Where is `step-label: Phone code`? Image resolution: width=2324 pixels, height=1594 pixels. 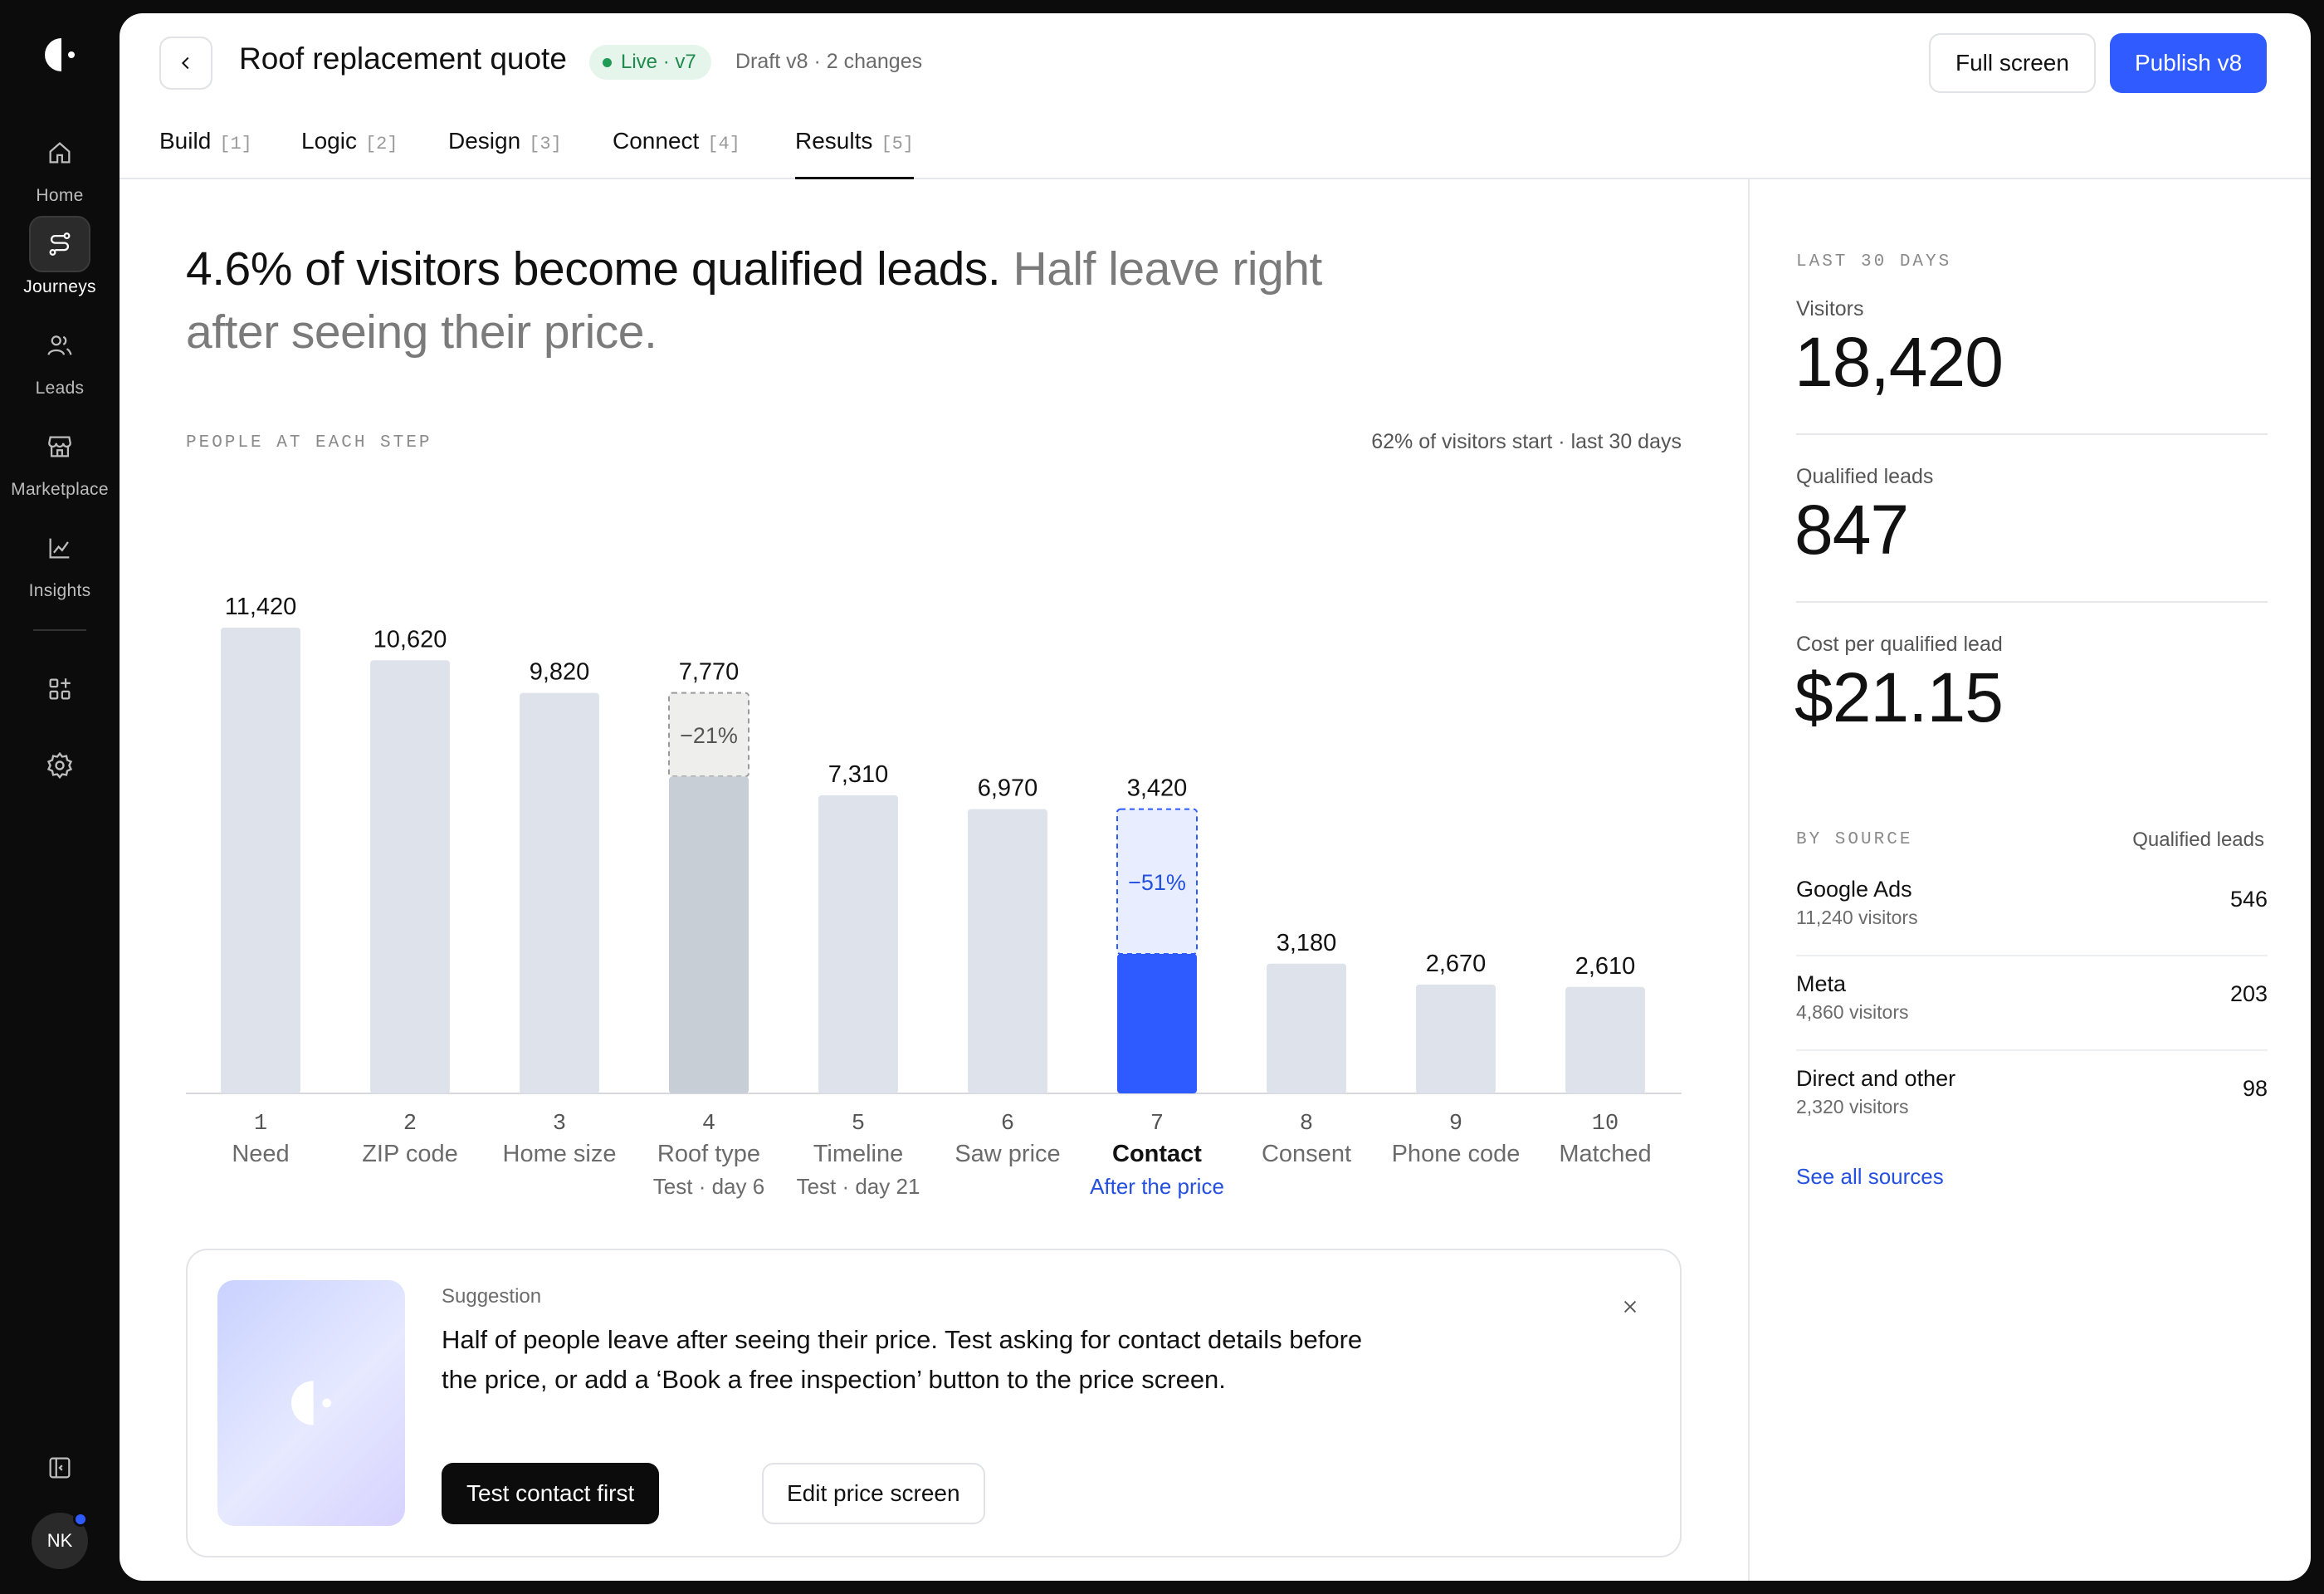
step-label: Phone code is located at coordinates (1456, 1154).